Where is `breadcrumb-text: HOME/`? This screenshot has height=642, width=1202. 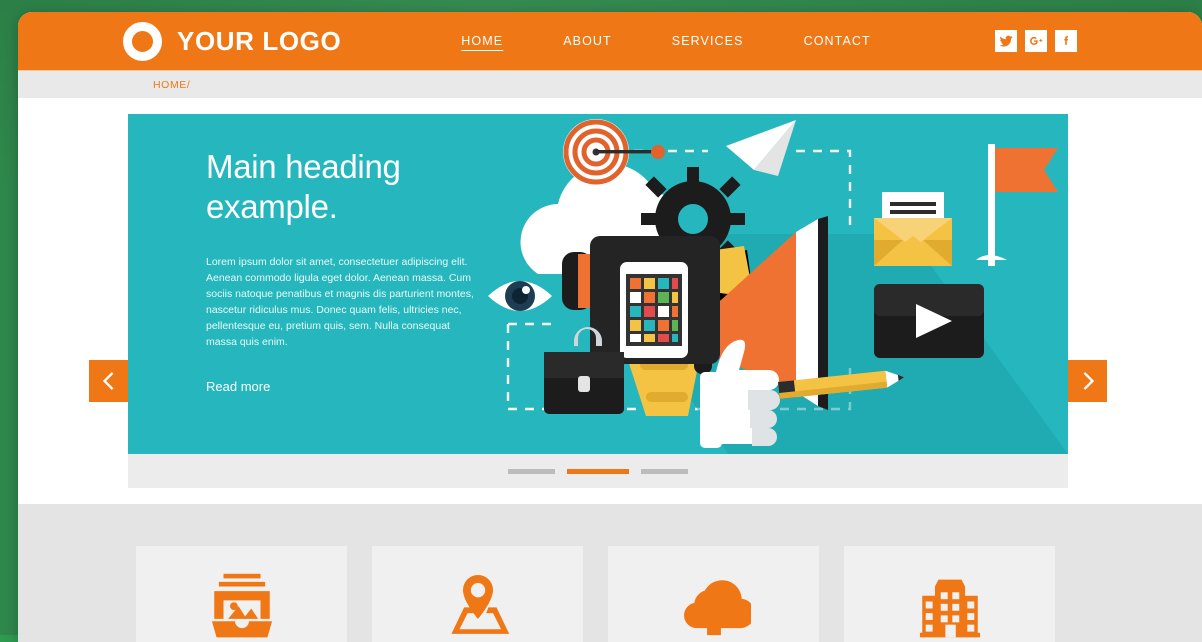
breadcrumb-text: HOME/ is located at coordinates (171, 85).